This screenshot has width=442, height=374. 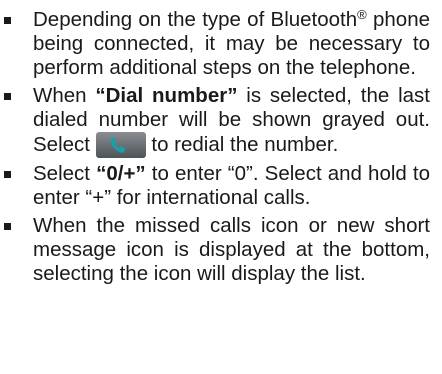 What do you see at coordinates (120, 145) in the screenshot?
I see `phone-handset-icon` at bounding box center [120, 145].